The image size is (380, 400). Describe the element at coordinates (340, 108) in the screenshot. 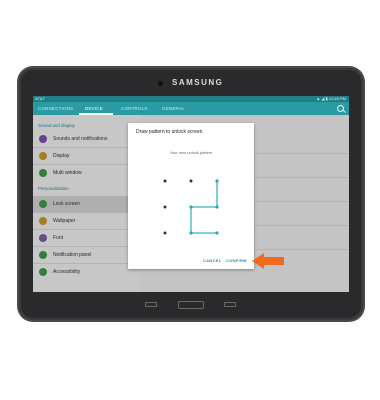

I see `search-icon` at that location.